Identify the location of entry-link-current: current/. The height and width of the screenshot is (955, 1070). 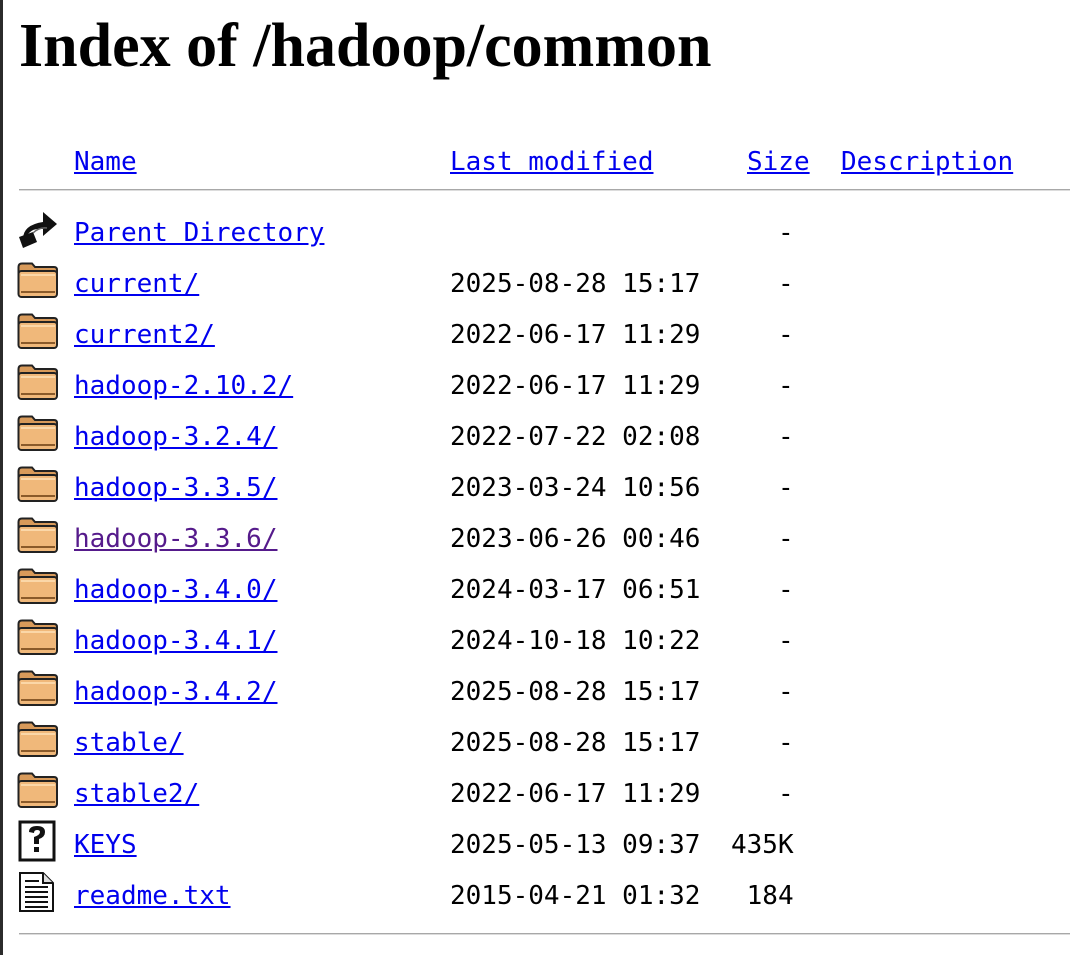
(136, 284).